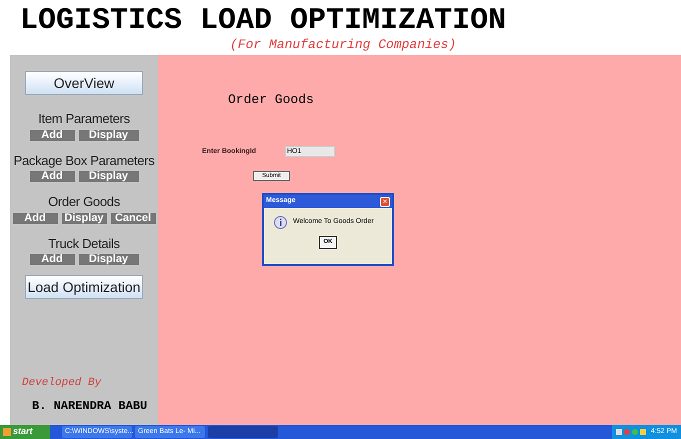 Image resolution: width=681 pixels, height=439 pixels. What do you see at coordinates (280, 222) in the screenshot?
I see `info-icon` at bounding box center [280, 222].